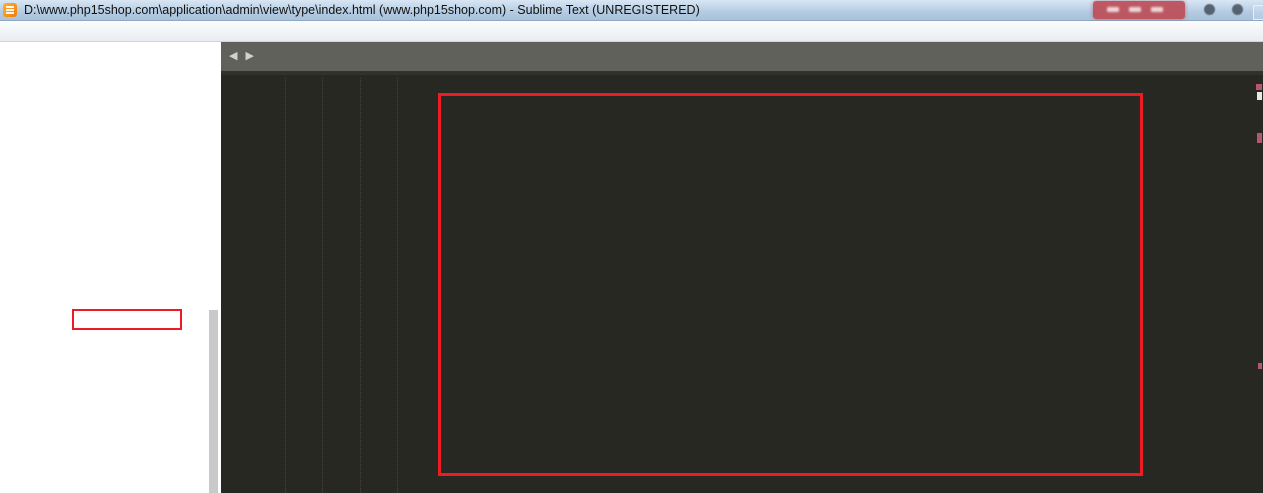 The width and height of the screenshot is (1263, 493). What do you see at coordinates (233, 55) in the screenshot?
I see `tab-back-icon: ◀` at bounding box center [233, 55].